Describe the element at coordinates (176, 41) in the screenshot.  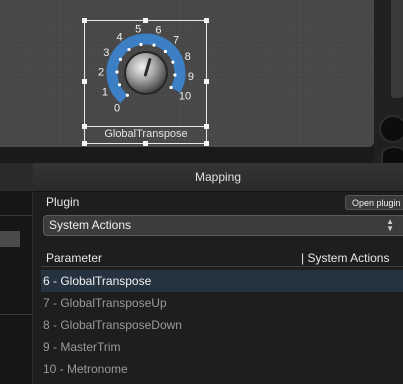
I see `knob-tick-label: 7` at that location.